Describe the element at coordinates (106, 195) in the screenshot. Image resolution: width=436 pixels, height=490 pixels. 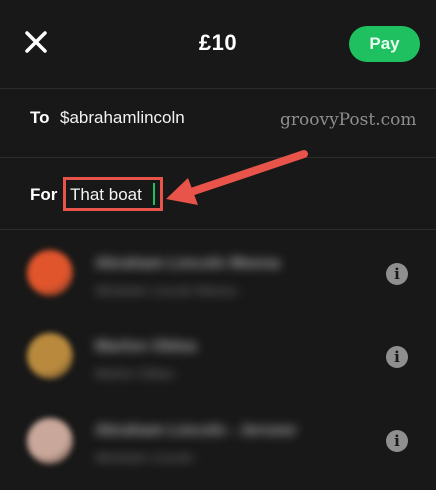
I see `note-input: That boat` at that location.